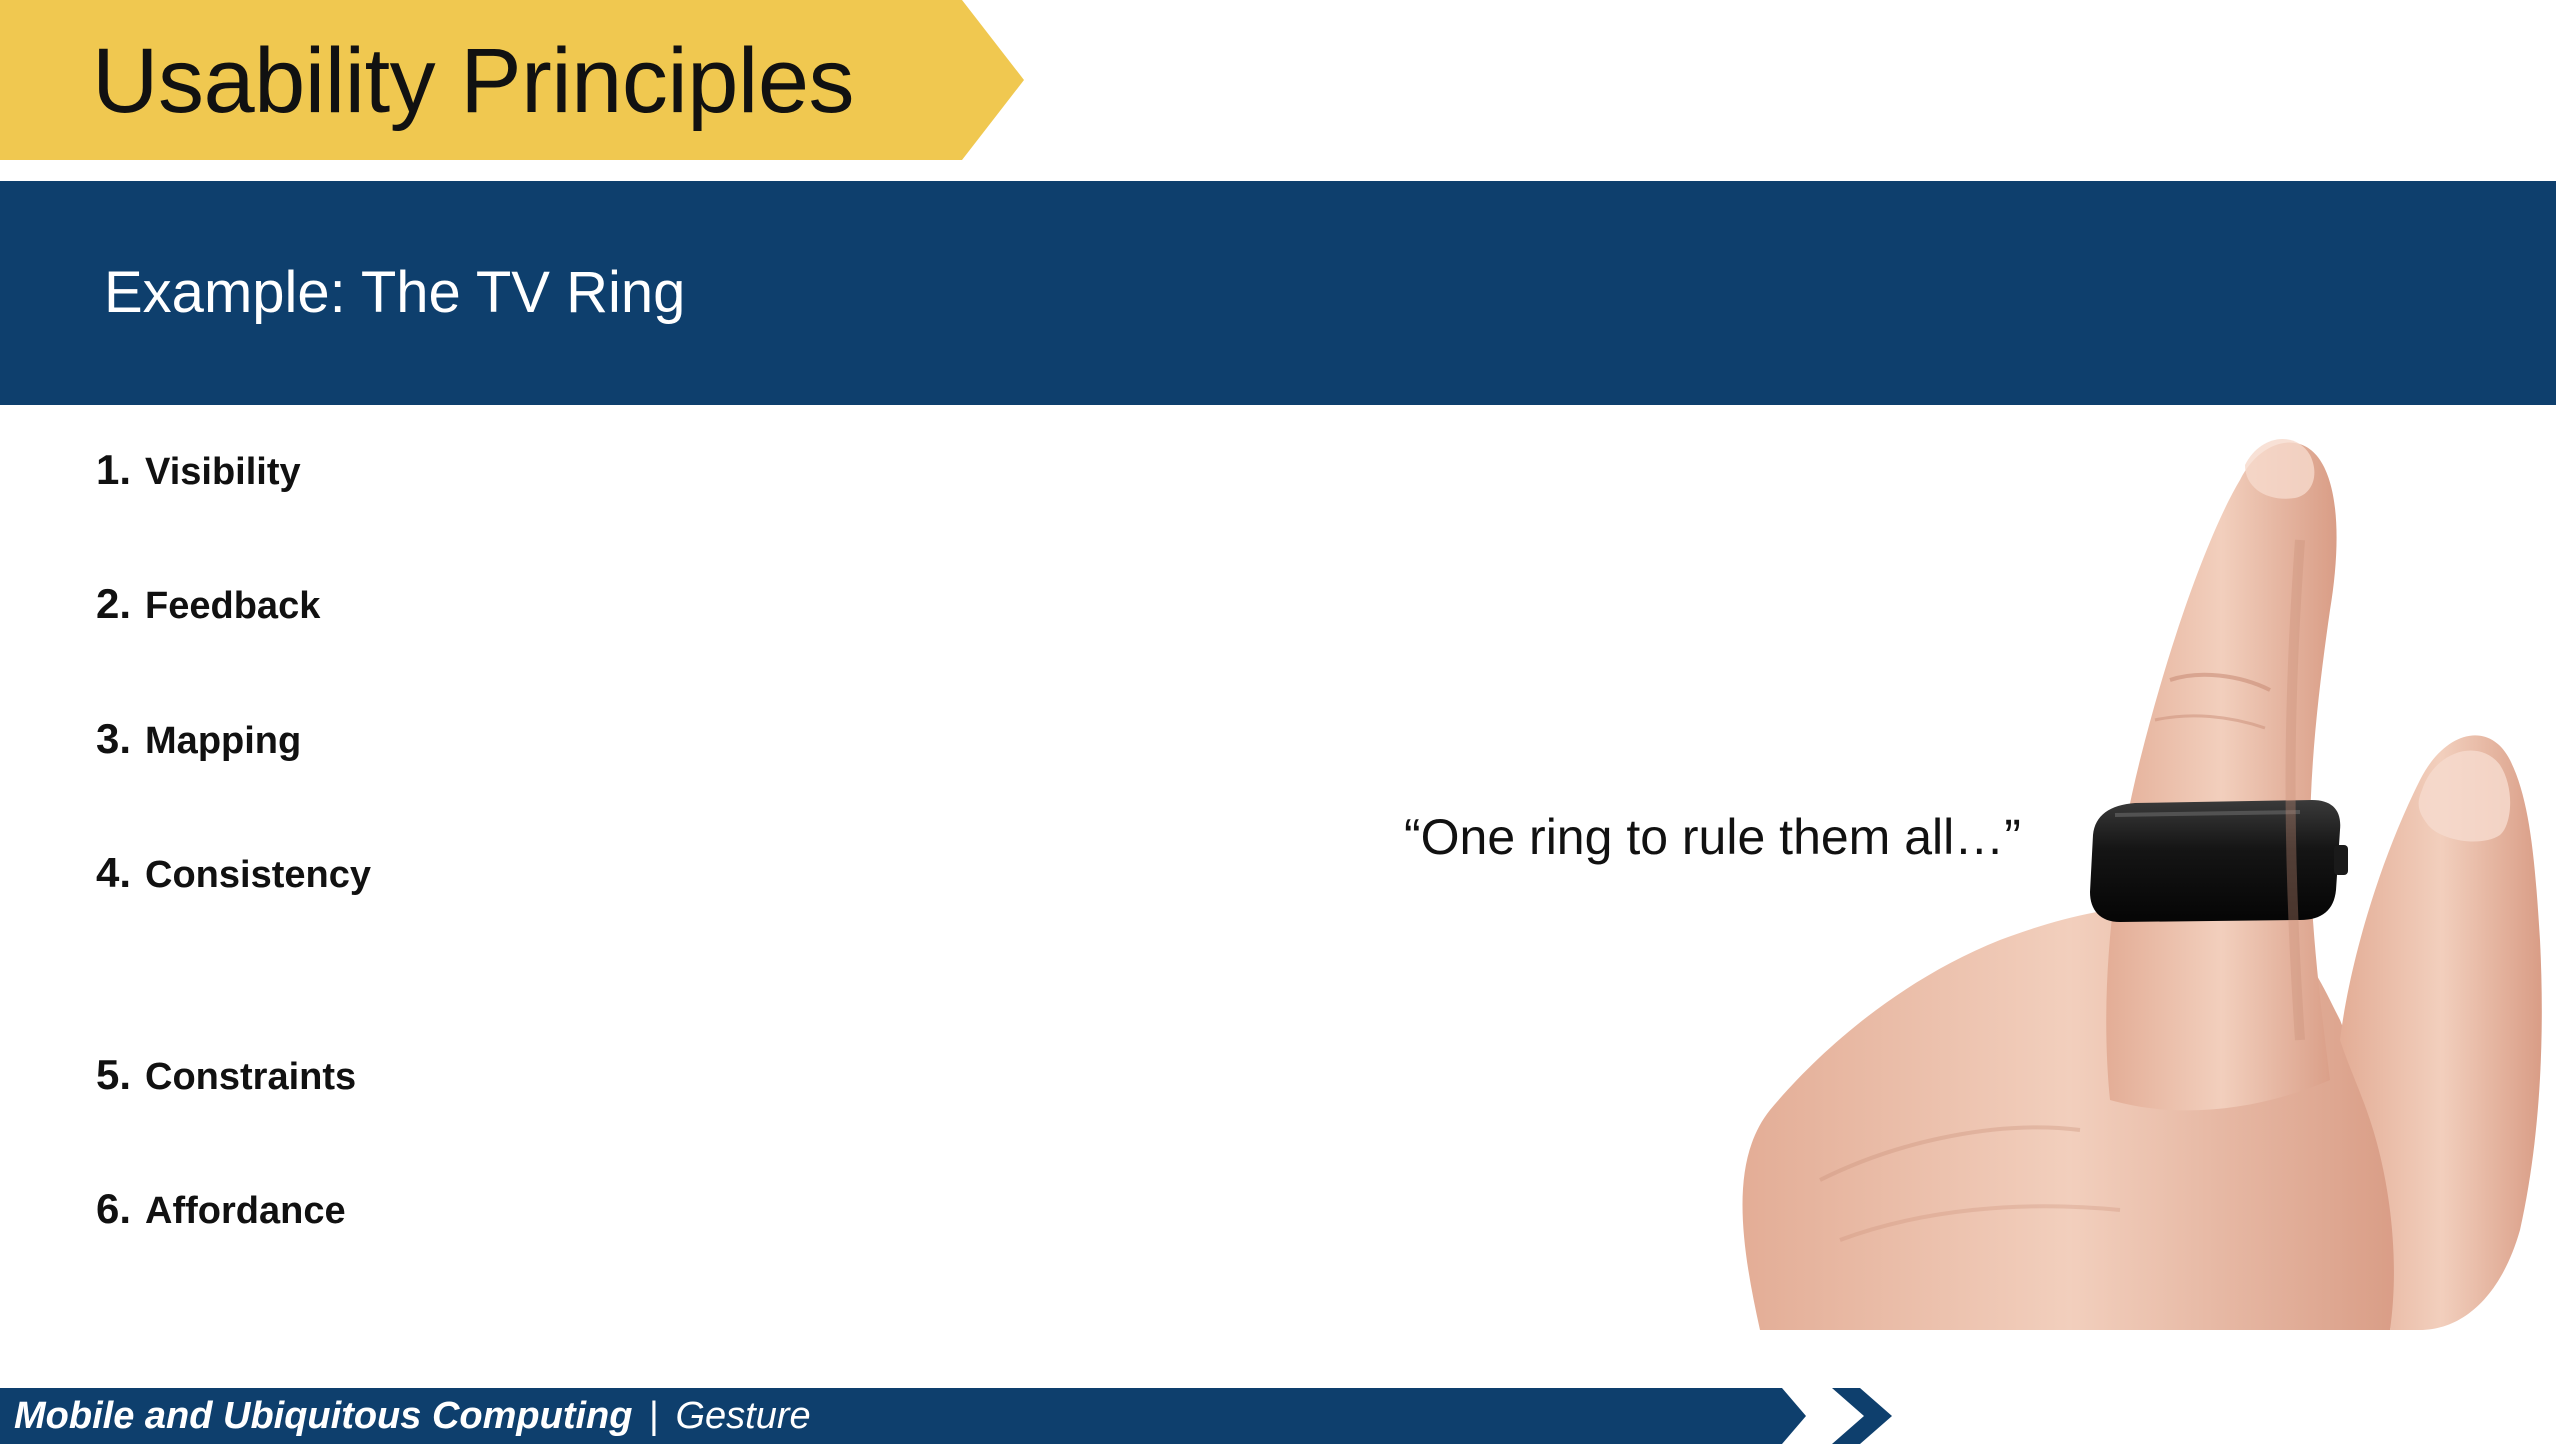  I want to click on footer-topic: Gesture, so click(743, 1416).